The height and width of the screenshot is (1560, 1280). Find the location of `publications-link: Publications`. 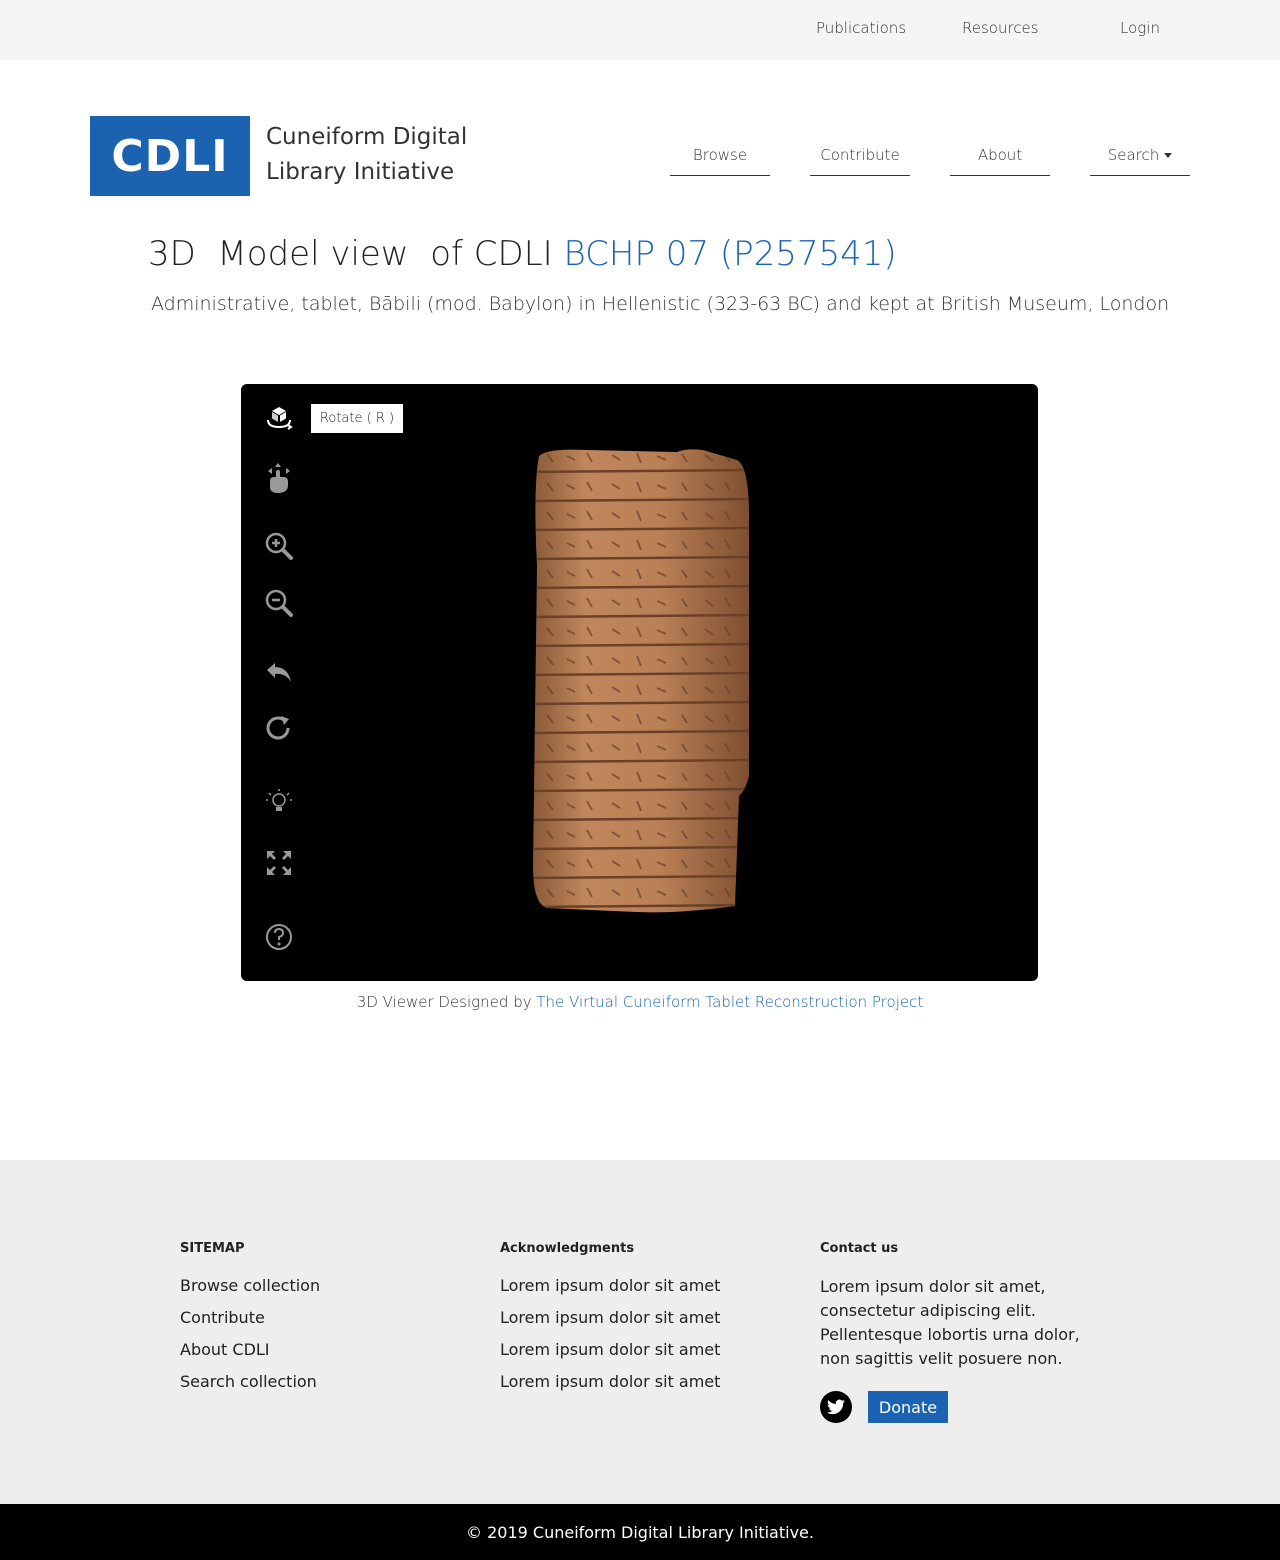

publications-link: Publications is located at coordinates (861, 28).